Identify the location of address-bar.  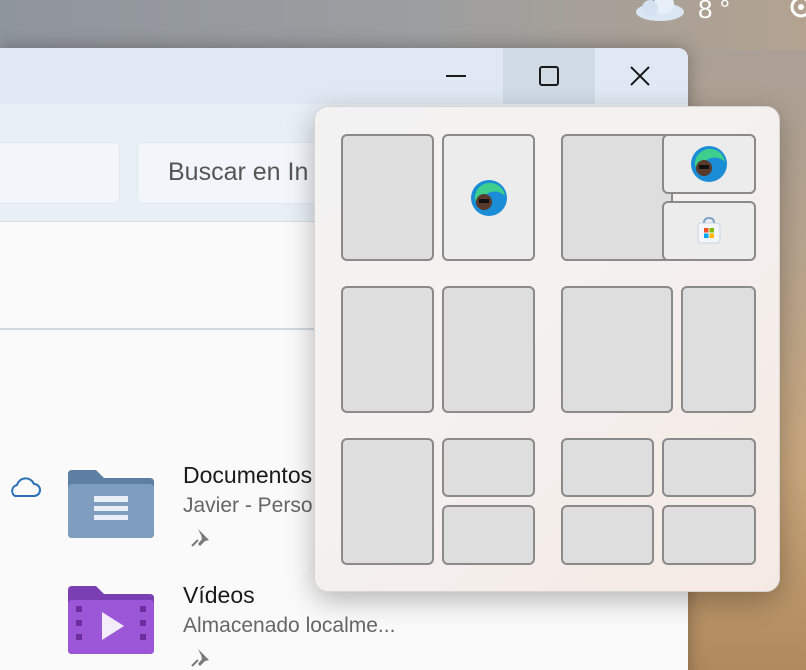
(60, 173).